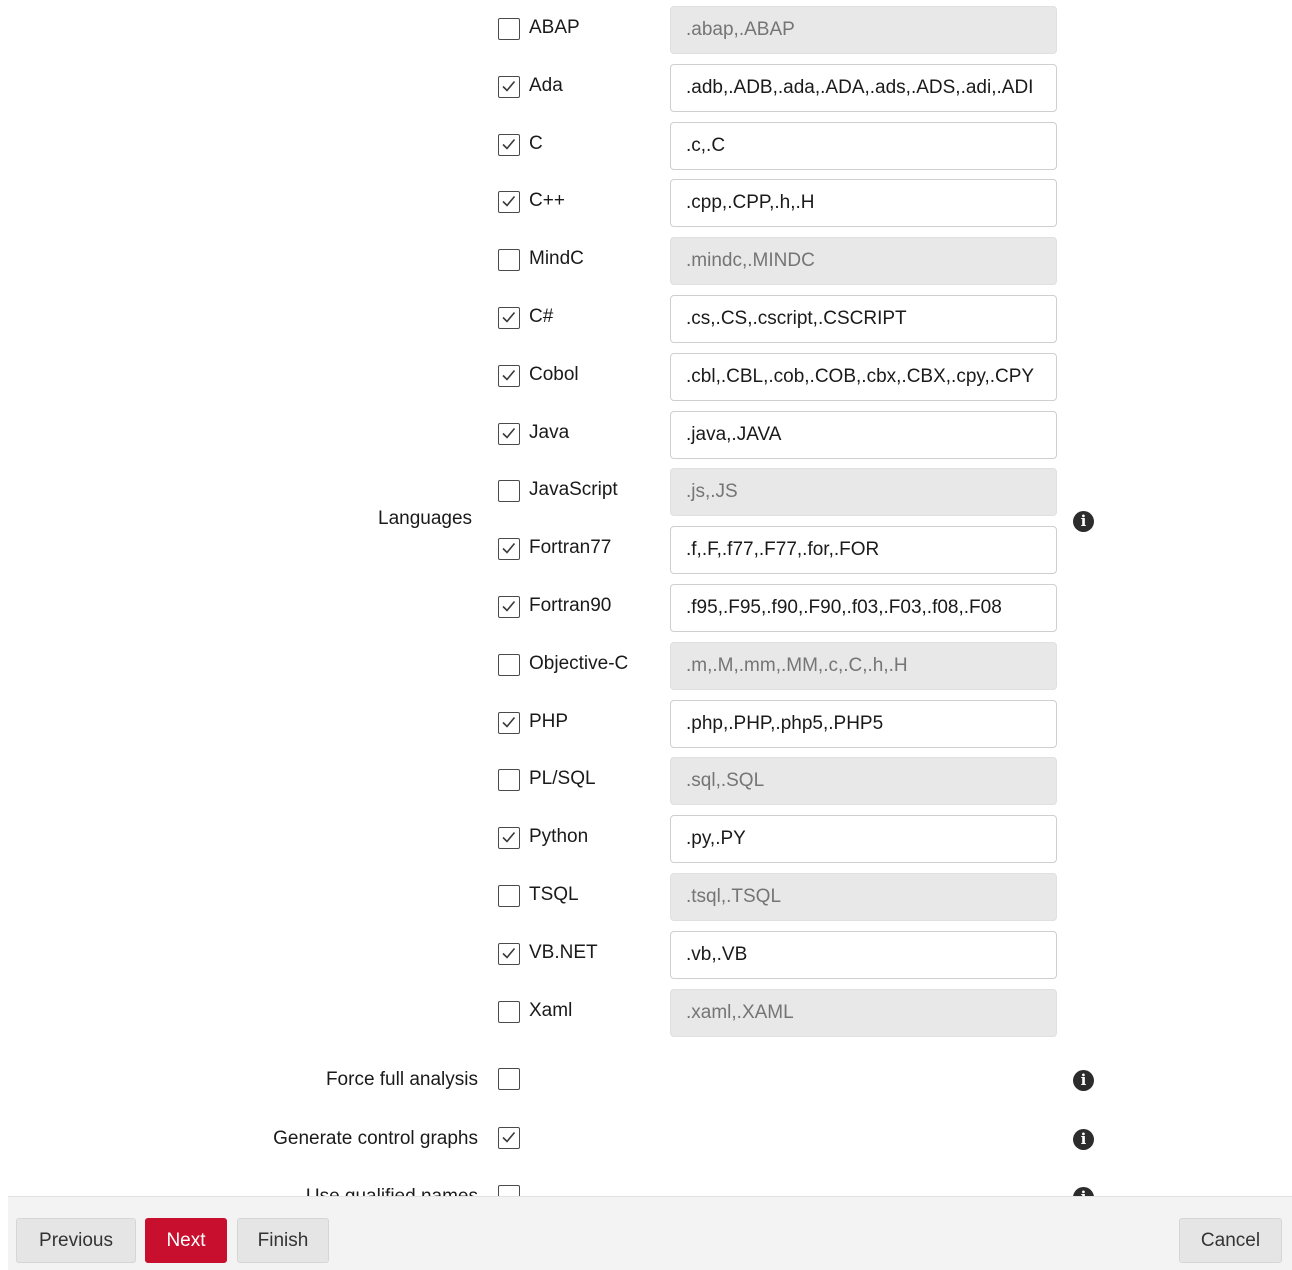 This screenshot has height=1270, width=1292. What do you see at coordinates (646, 145) in the screenshot?
I see `language-row-c: C` at bounding box center [646, 145].